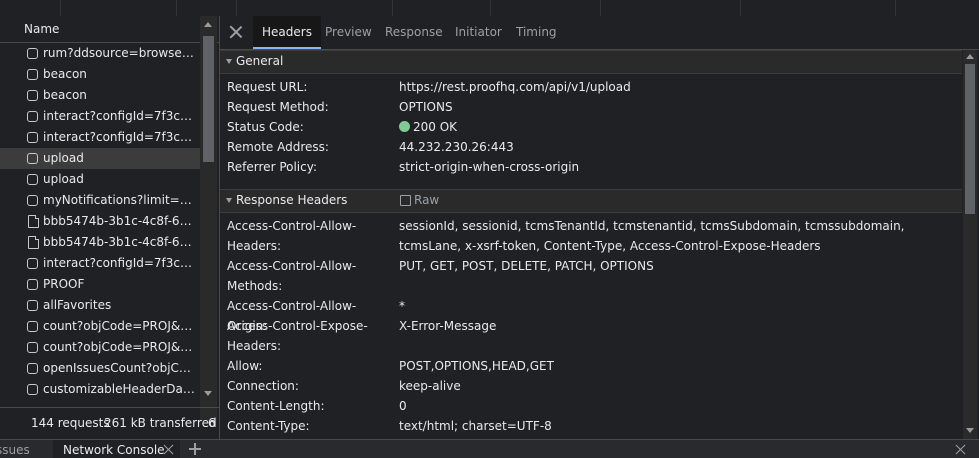 This screenshot has width=979, height=458. What do you see at coordinates (476, 366) in the screenshot?
I see `header-value: POST,OPTIONS,HEAD,GET` at bounding box center [476, 366].